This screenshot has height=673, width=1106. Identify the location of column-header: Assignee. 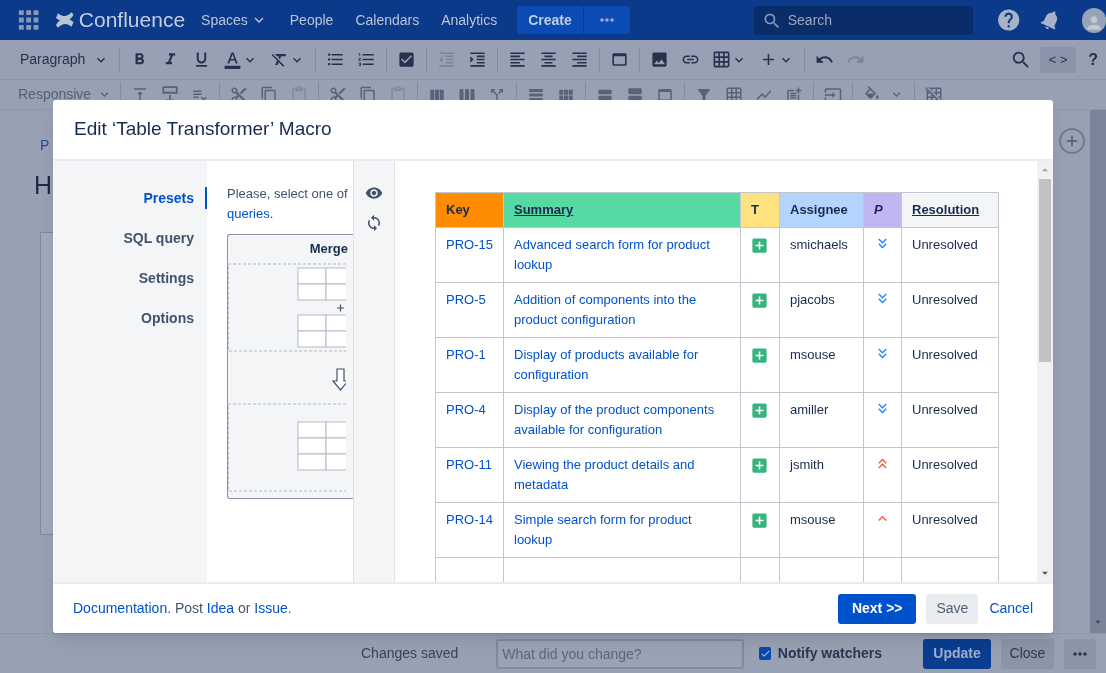
(821, 210).